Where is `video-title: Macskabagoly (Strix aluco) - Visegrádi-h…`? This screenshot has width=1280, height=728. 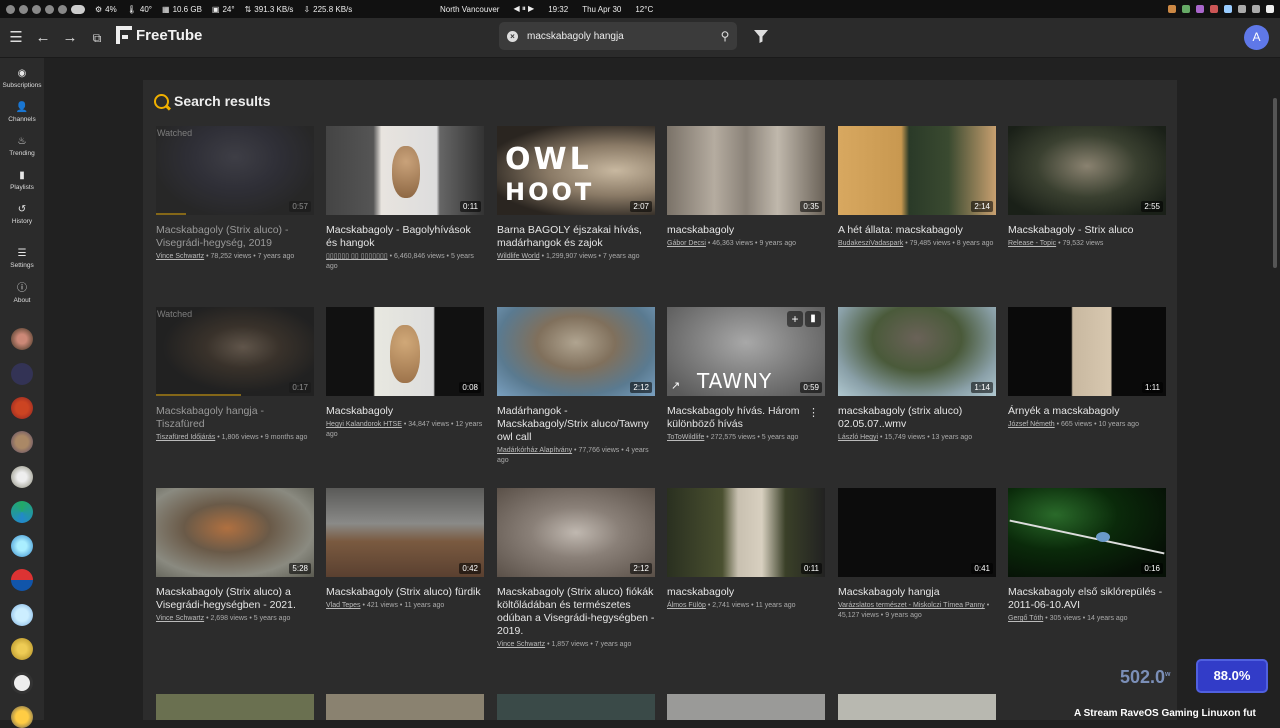 video-title: Macskabagoly (Strix aluco) - Visegrádi-h… is located at coordinates (235, 237).